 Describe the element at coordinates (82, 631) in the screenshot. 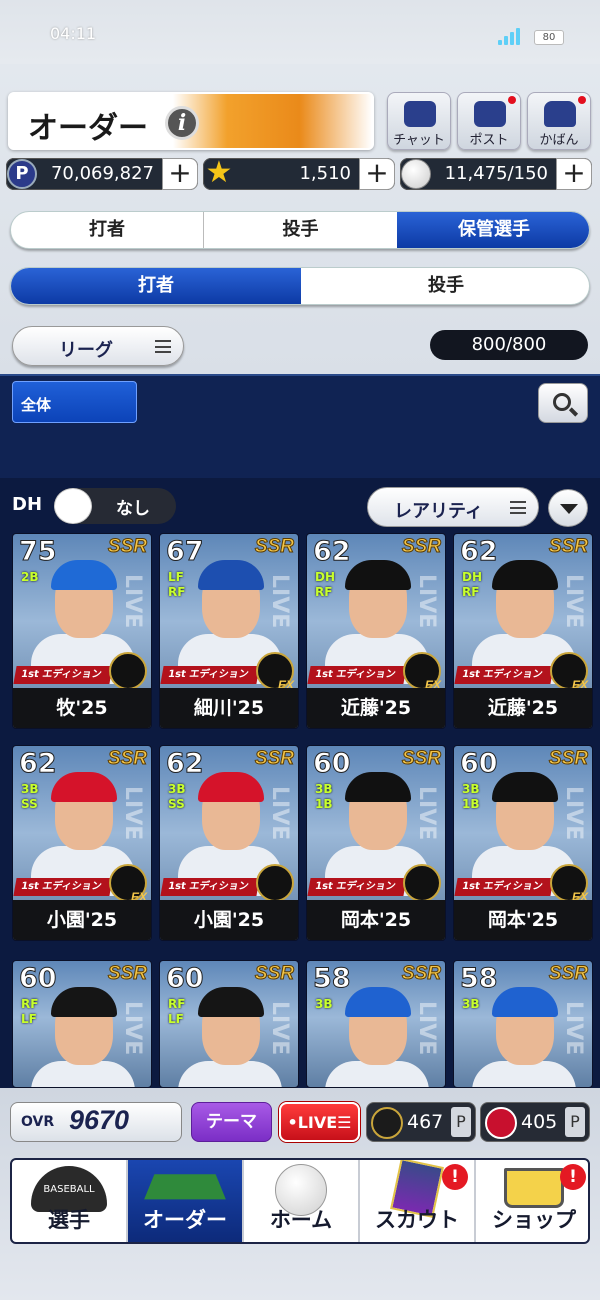

I see `player-card: 75 2B SSR LIVE 1st エディション 牧'25` at that location.